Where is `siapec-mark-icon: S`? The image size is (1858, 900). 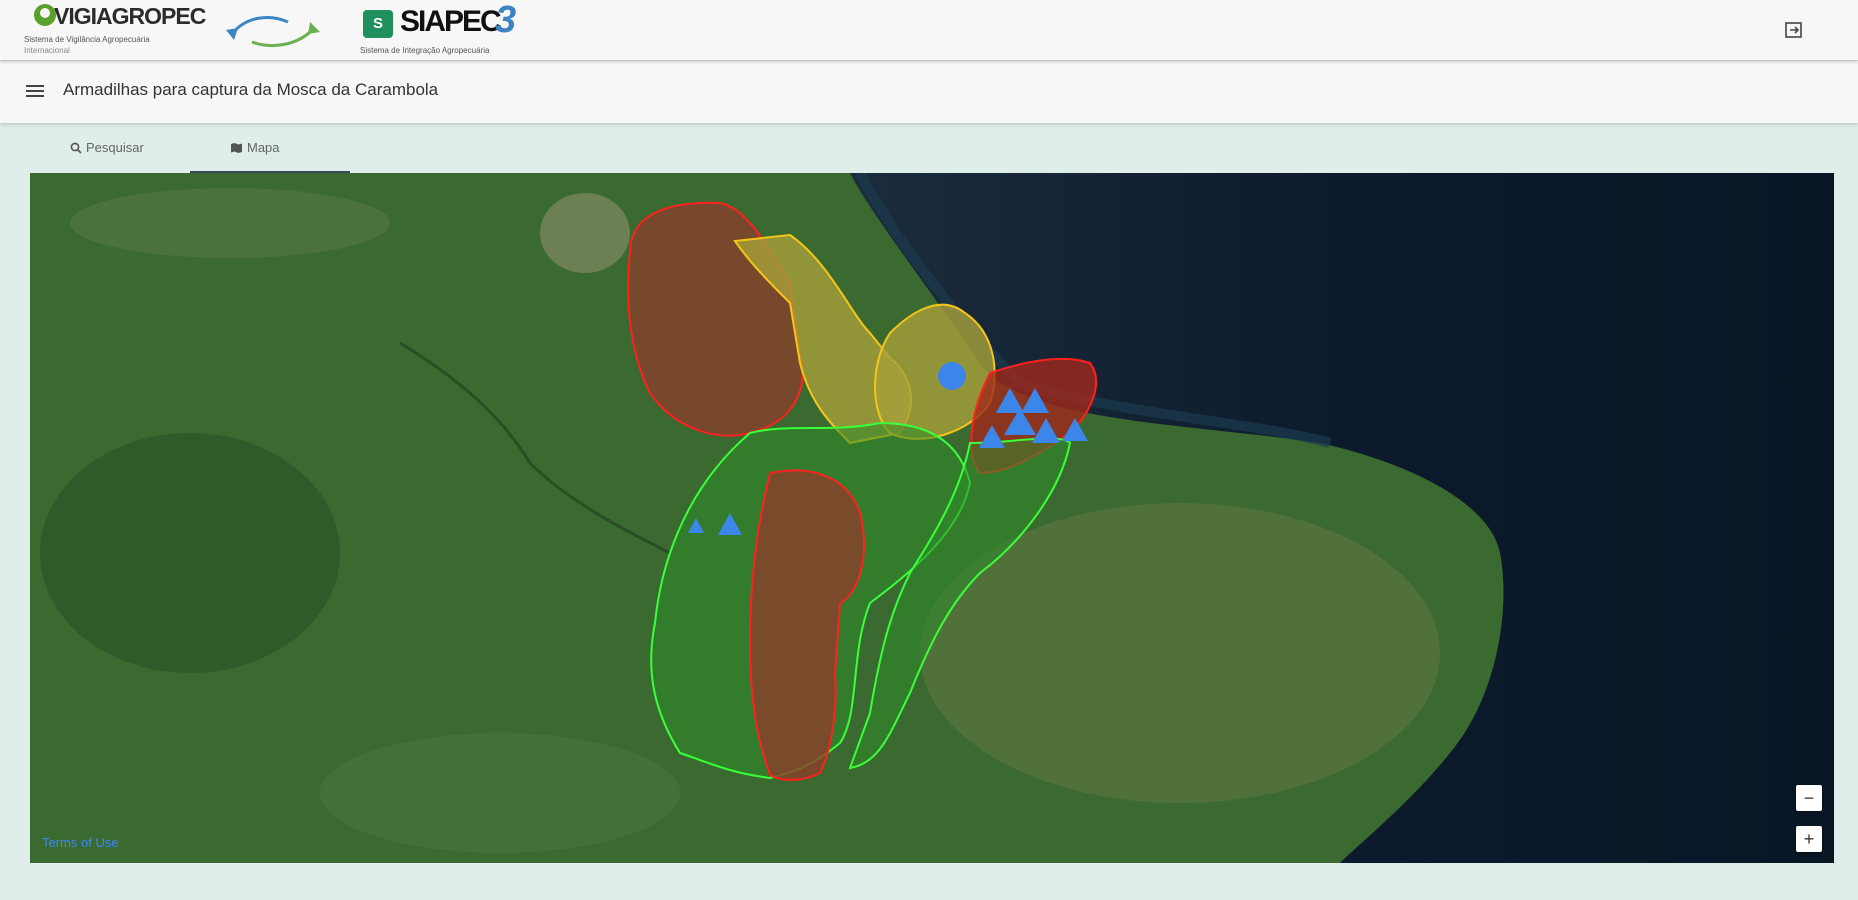
siapec-mark-icon: S is located at coordinates (378, 24).